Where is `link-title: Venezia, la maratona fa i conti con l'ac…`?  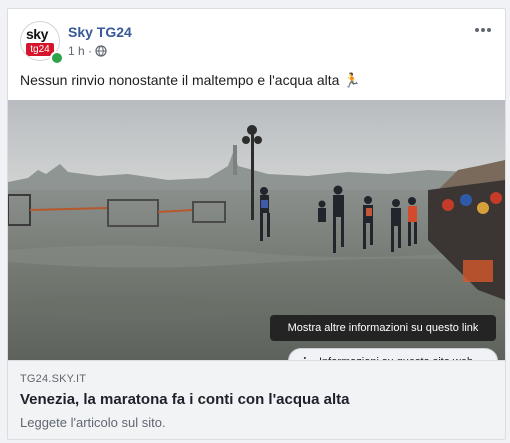
link-title: Venezia, la maratona fa i conti con l'ac… is located at coordinates (185, 399).